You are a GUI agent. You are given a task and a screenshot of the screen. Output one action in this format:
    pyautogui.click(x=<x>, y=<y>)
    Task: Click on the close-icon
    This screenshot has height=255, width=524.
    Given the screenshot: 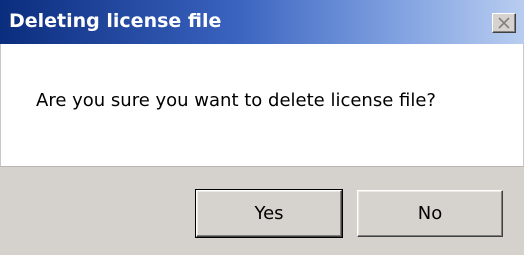 What is the action you would take?
    pyautogui.click(x=504, y=23)
    